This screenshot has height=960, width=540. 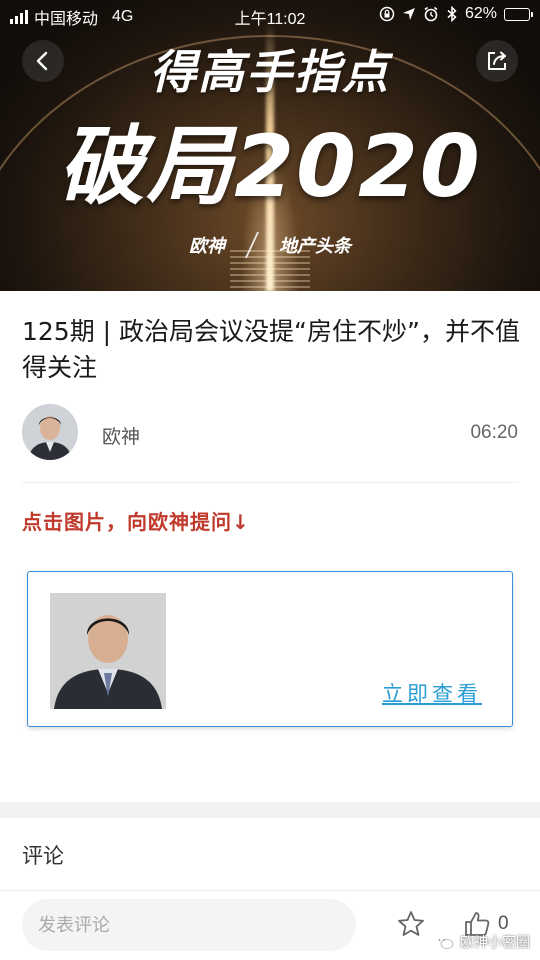 I want to click on banner-title-line1: 得高手指点, so click(x=270, y=72).